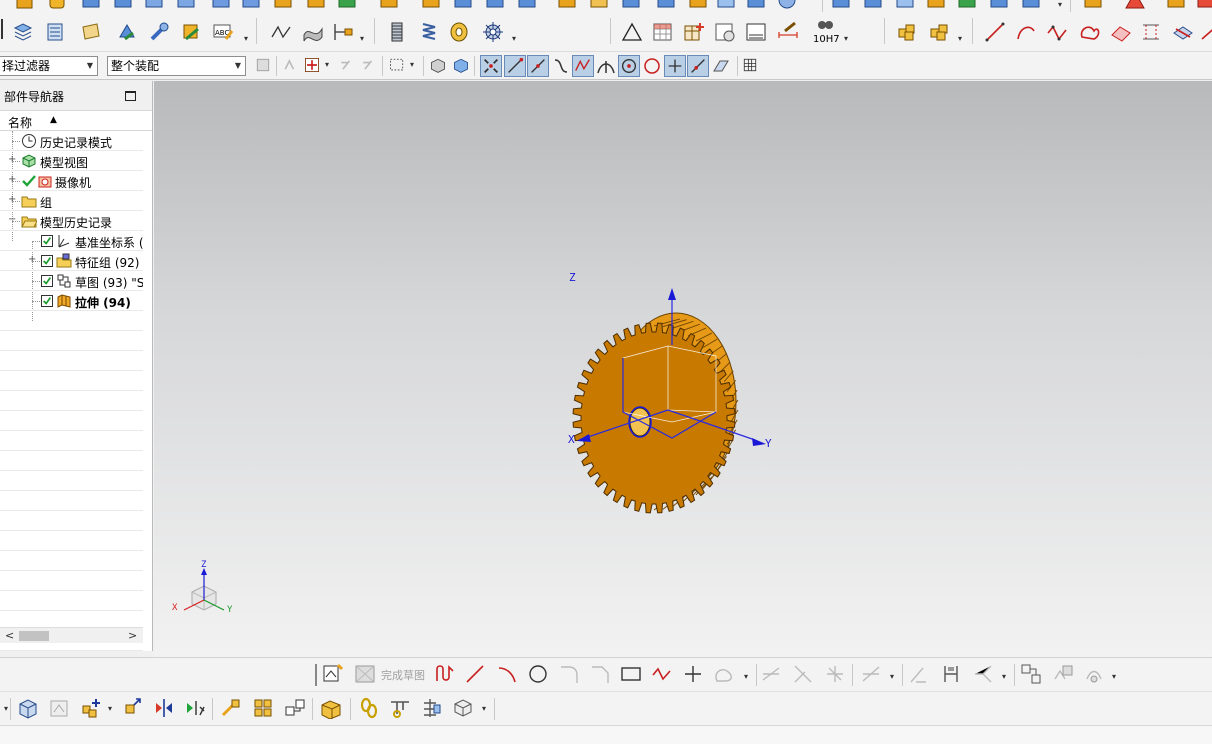 The width and height of the screenshot is (1212, 744). Describe the element at coordinates (159, 32) in the screenshot. I see `feature-tool-icon` at that location.